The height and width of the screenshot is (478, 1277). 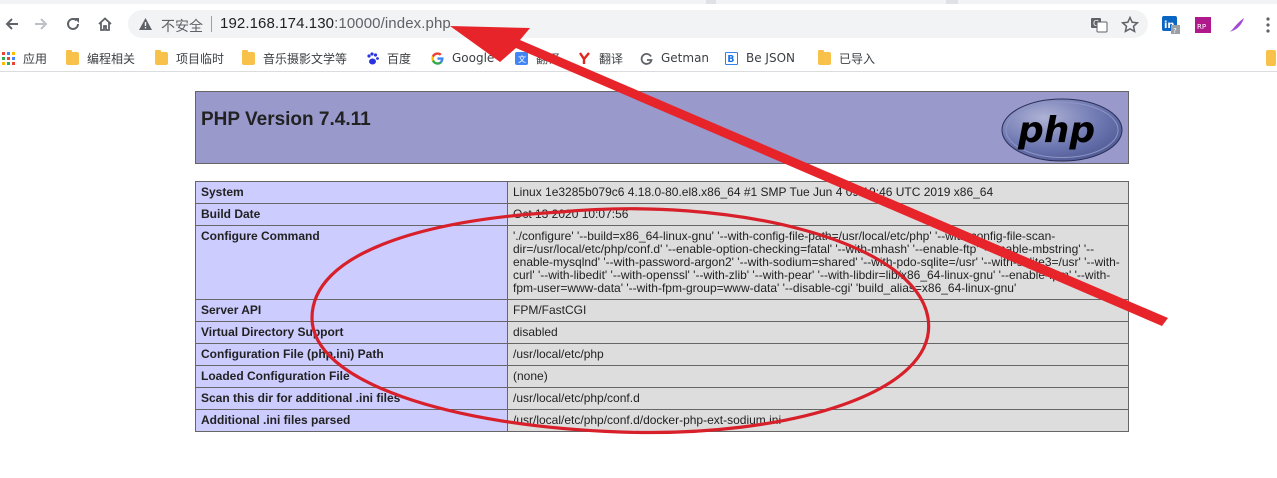 I want to click on translate-icon: G, so click(x=1099, y=25).